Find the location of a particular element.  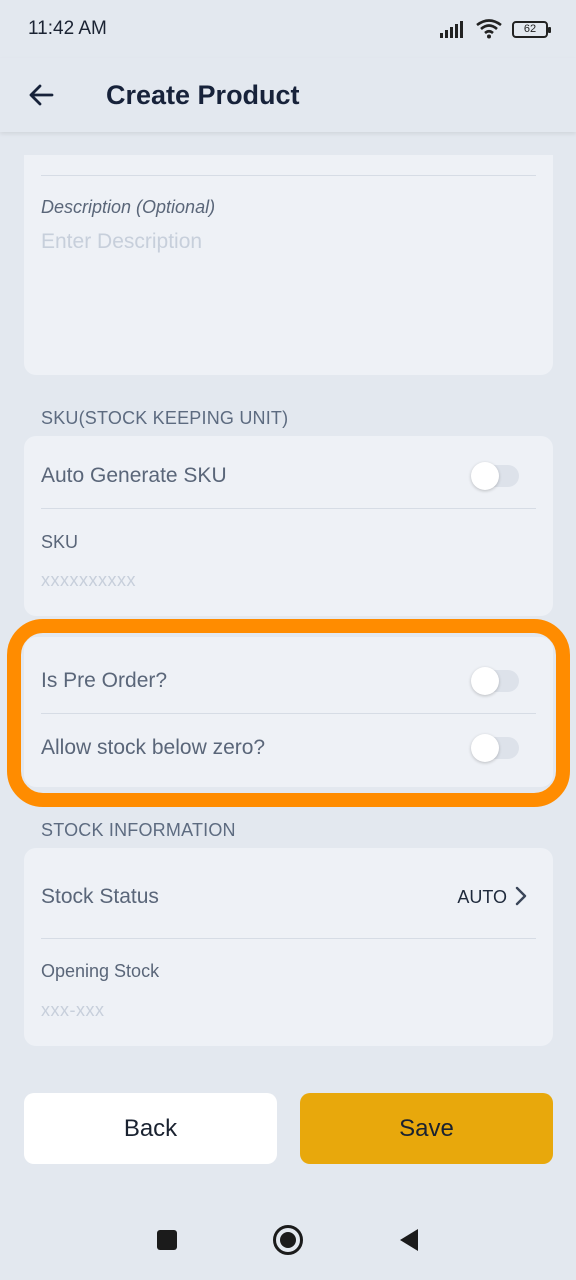

chevron-right-icon is located at coordinates (521, 896).